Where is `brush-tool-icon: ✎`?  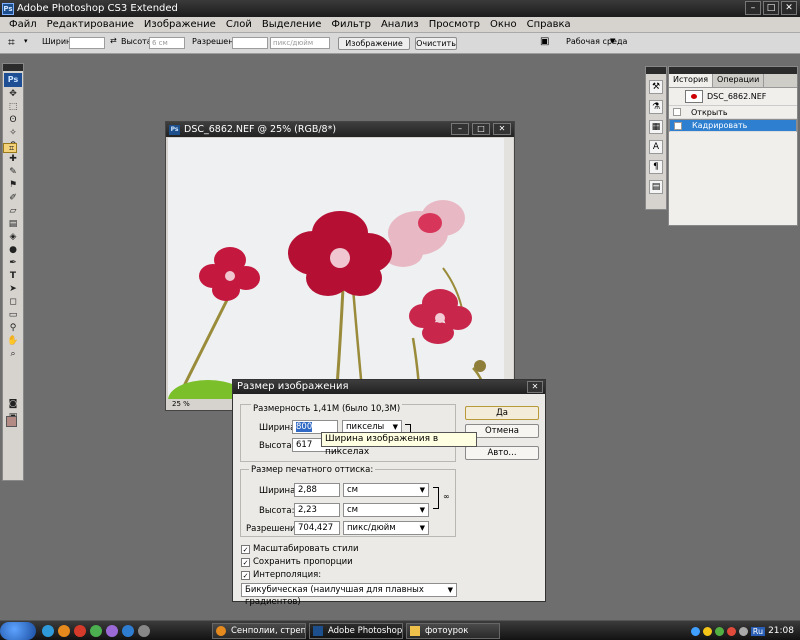
brush-tool-icon: ✎ is located at coordinates (13, 172).